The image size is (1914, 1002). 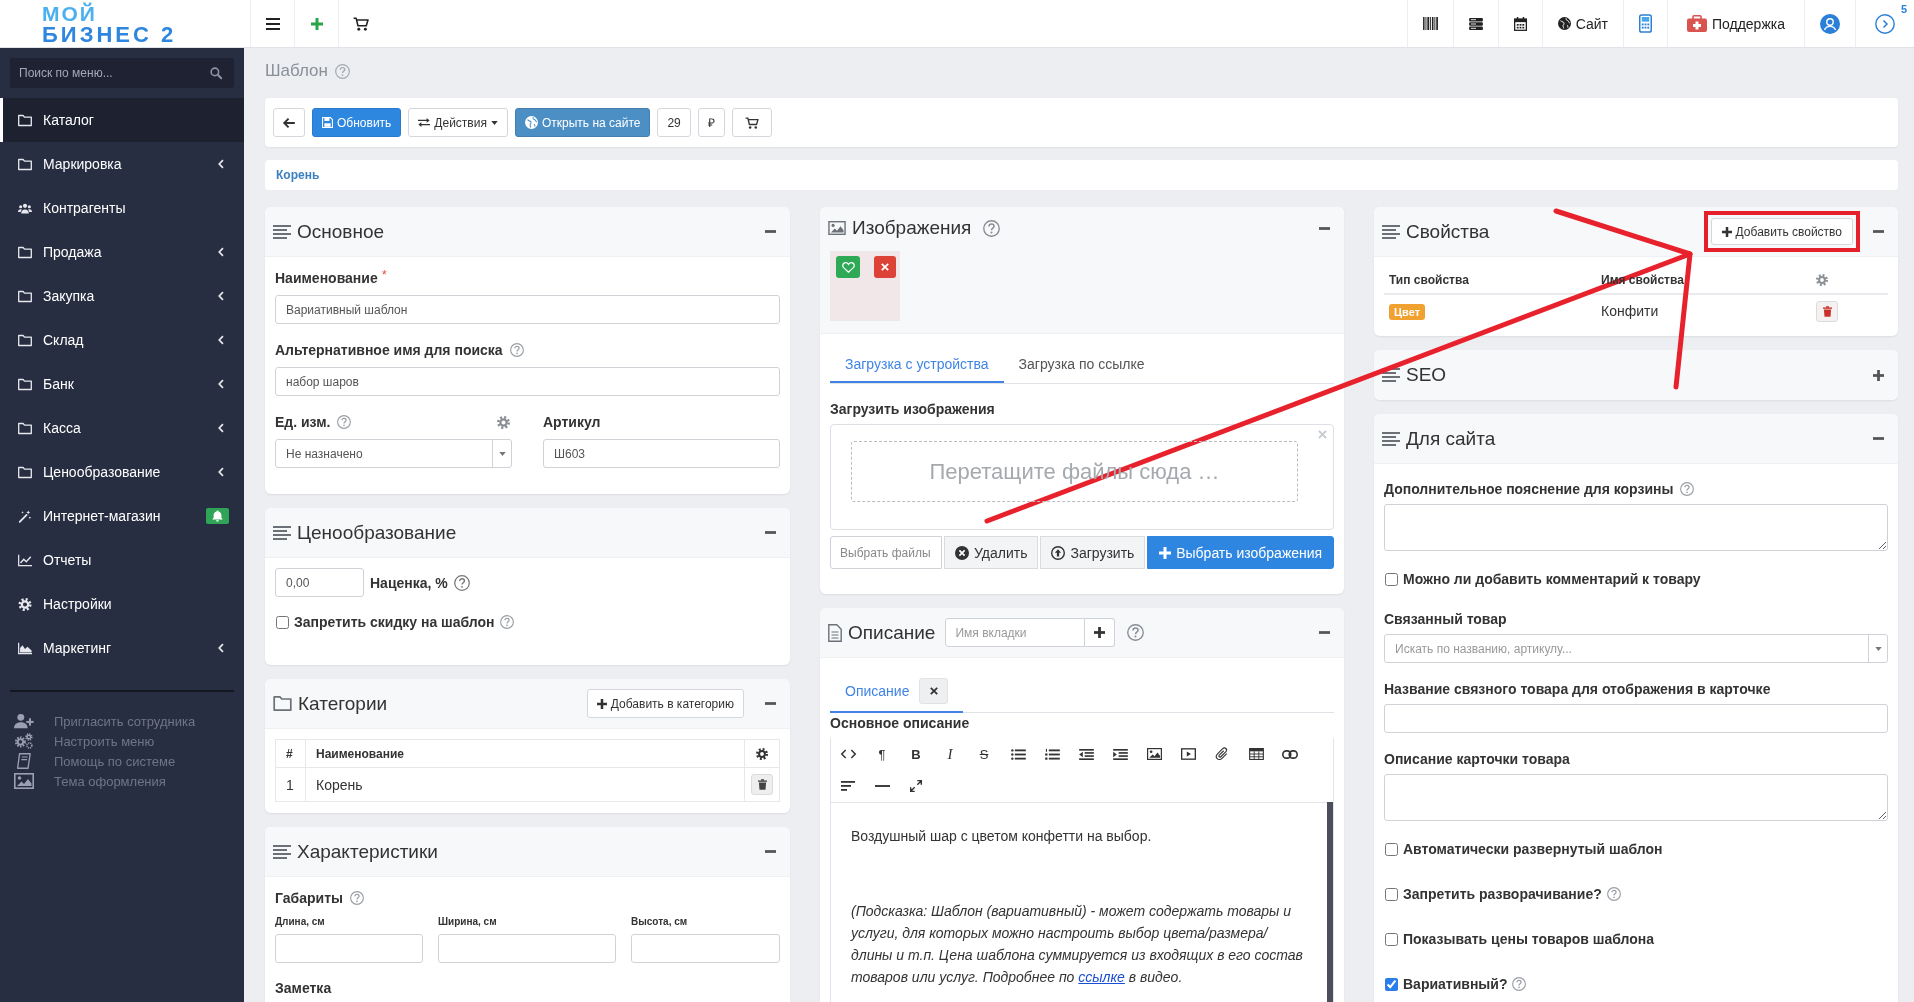 I want to click on cart-button, so click(x=751, y=122).